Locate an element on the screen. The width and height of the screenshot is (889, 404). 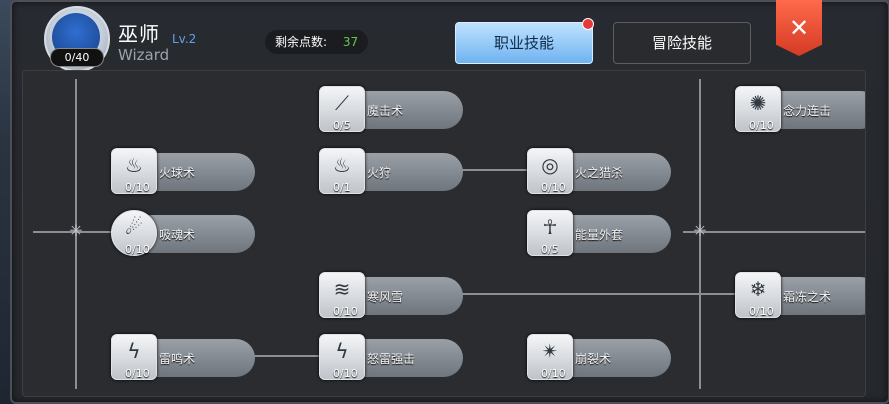
avatar-level-badge: 0/40 is located at coordinates (77, 57).